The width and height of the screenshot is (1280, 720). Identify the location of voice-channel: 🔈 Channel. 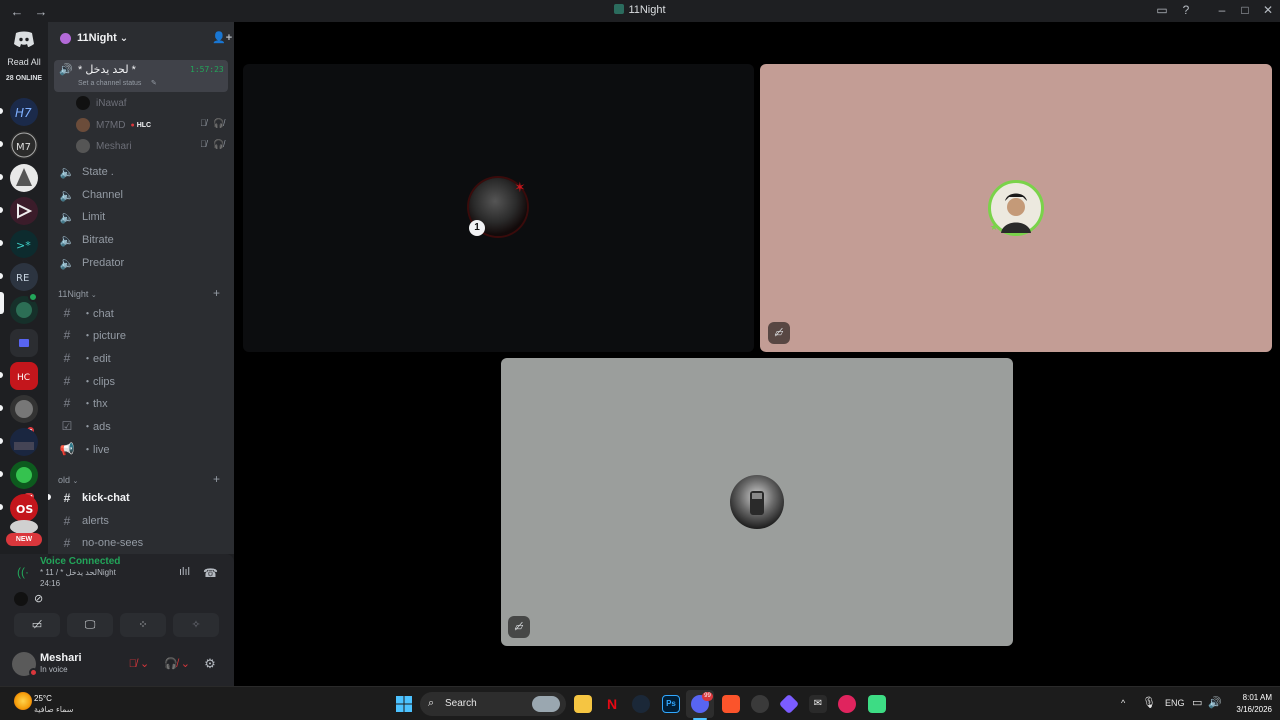
(141, 195).